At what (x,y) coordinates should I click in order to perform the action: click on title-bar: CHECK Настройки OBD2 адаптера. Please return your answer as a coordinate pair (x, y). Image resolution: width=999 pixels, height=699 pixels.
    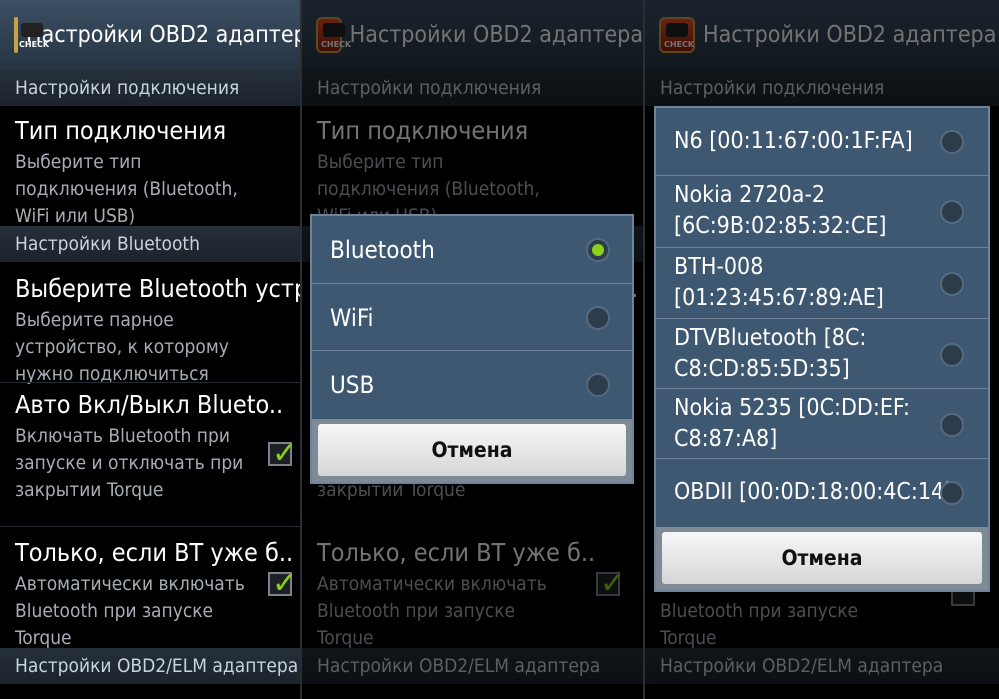
    Looking at the image, I should click on (150, 35).